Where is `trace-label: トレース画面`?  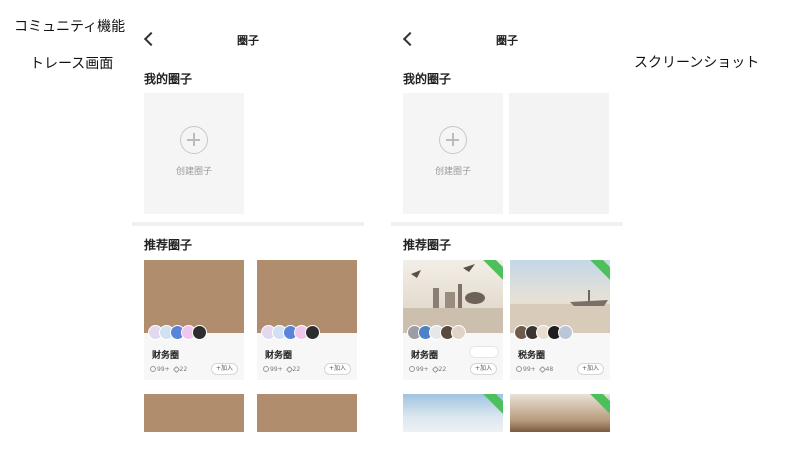 trace-label: トレース画面 is located at coordinates (72, 64).